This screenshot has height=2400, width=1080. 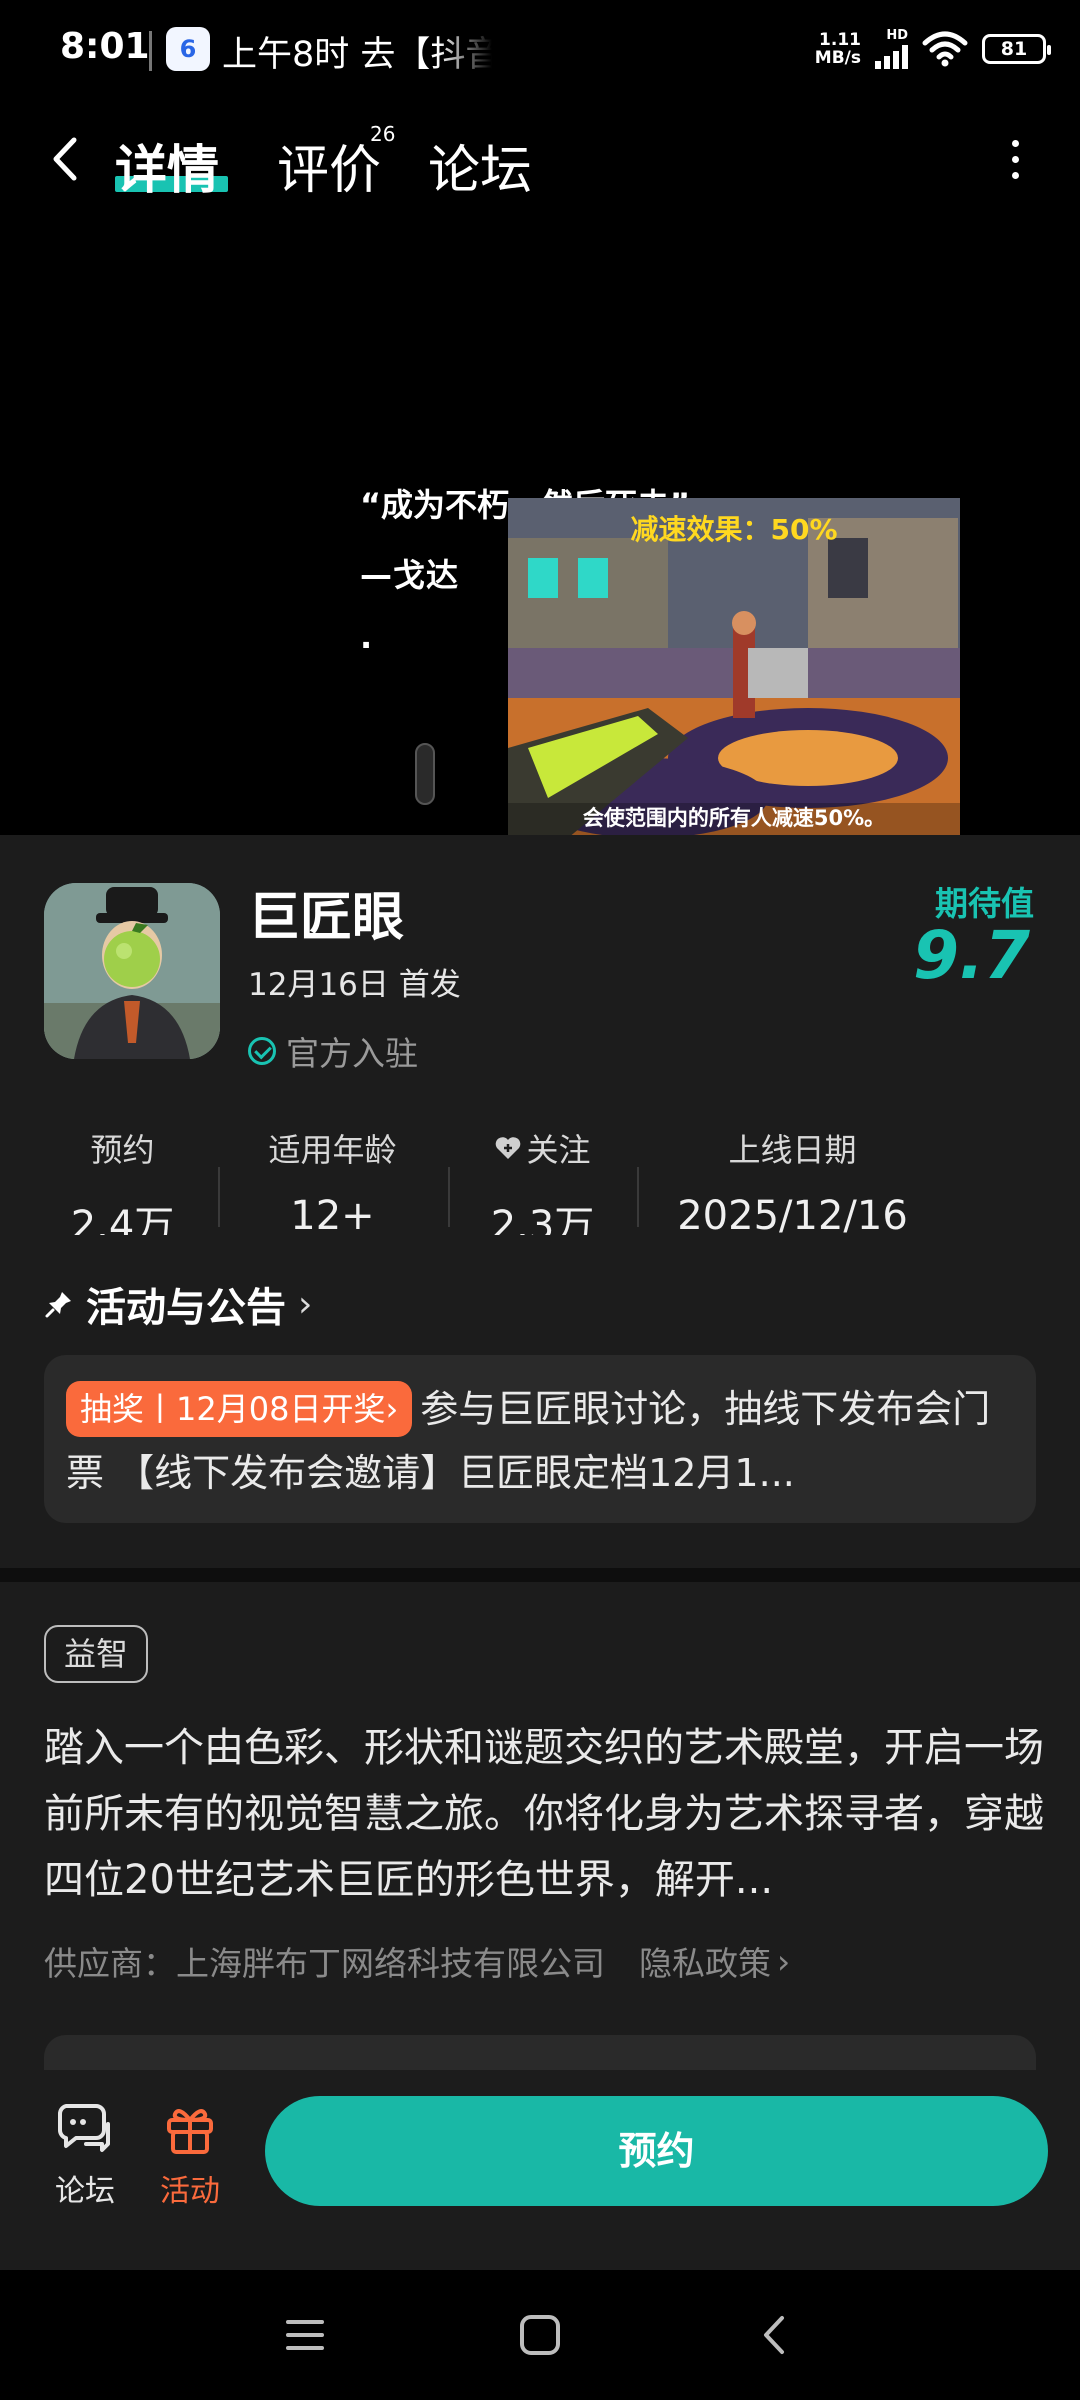 I want to click on notification-text: 上午8时 去【抖音, so click(x=357, y=55).